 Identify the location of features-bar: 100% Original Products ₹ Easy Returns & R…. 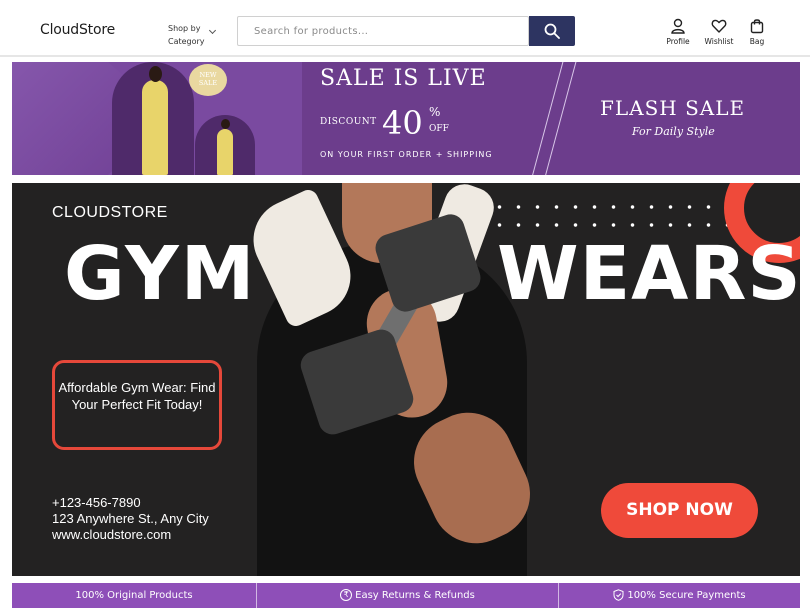
(406, 595).